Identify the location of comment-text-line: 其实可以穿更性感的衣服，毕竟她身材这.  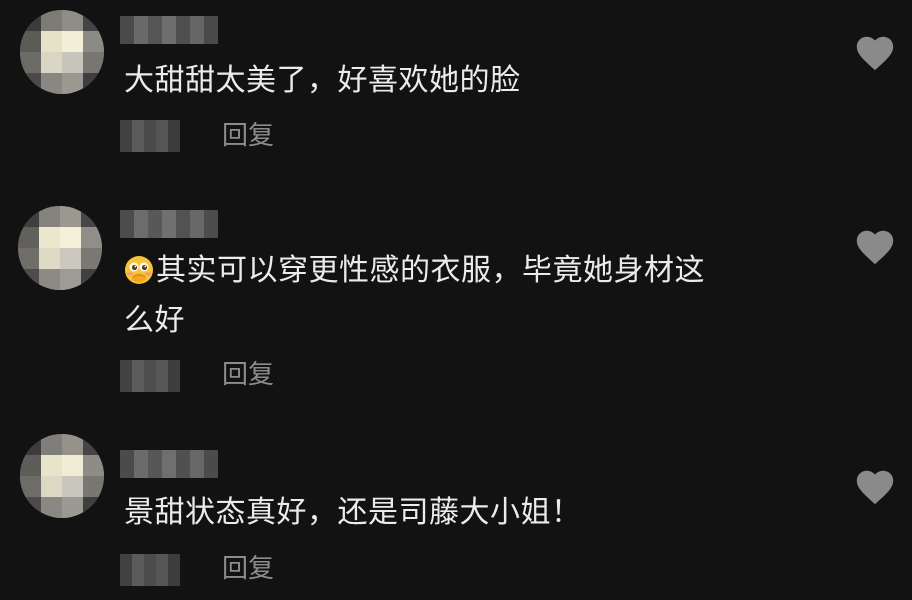
(414, 271).